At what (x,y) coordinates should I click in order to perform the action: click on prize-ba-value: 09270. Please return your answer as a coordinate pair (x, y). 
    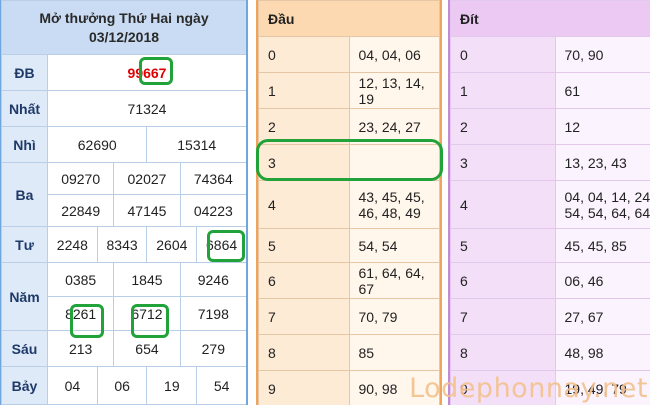
    Looking at the image, I should click on (80, 178).